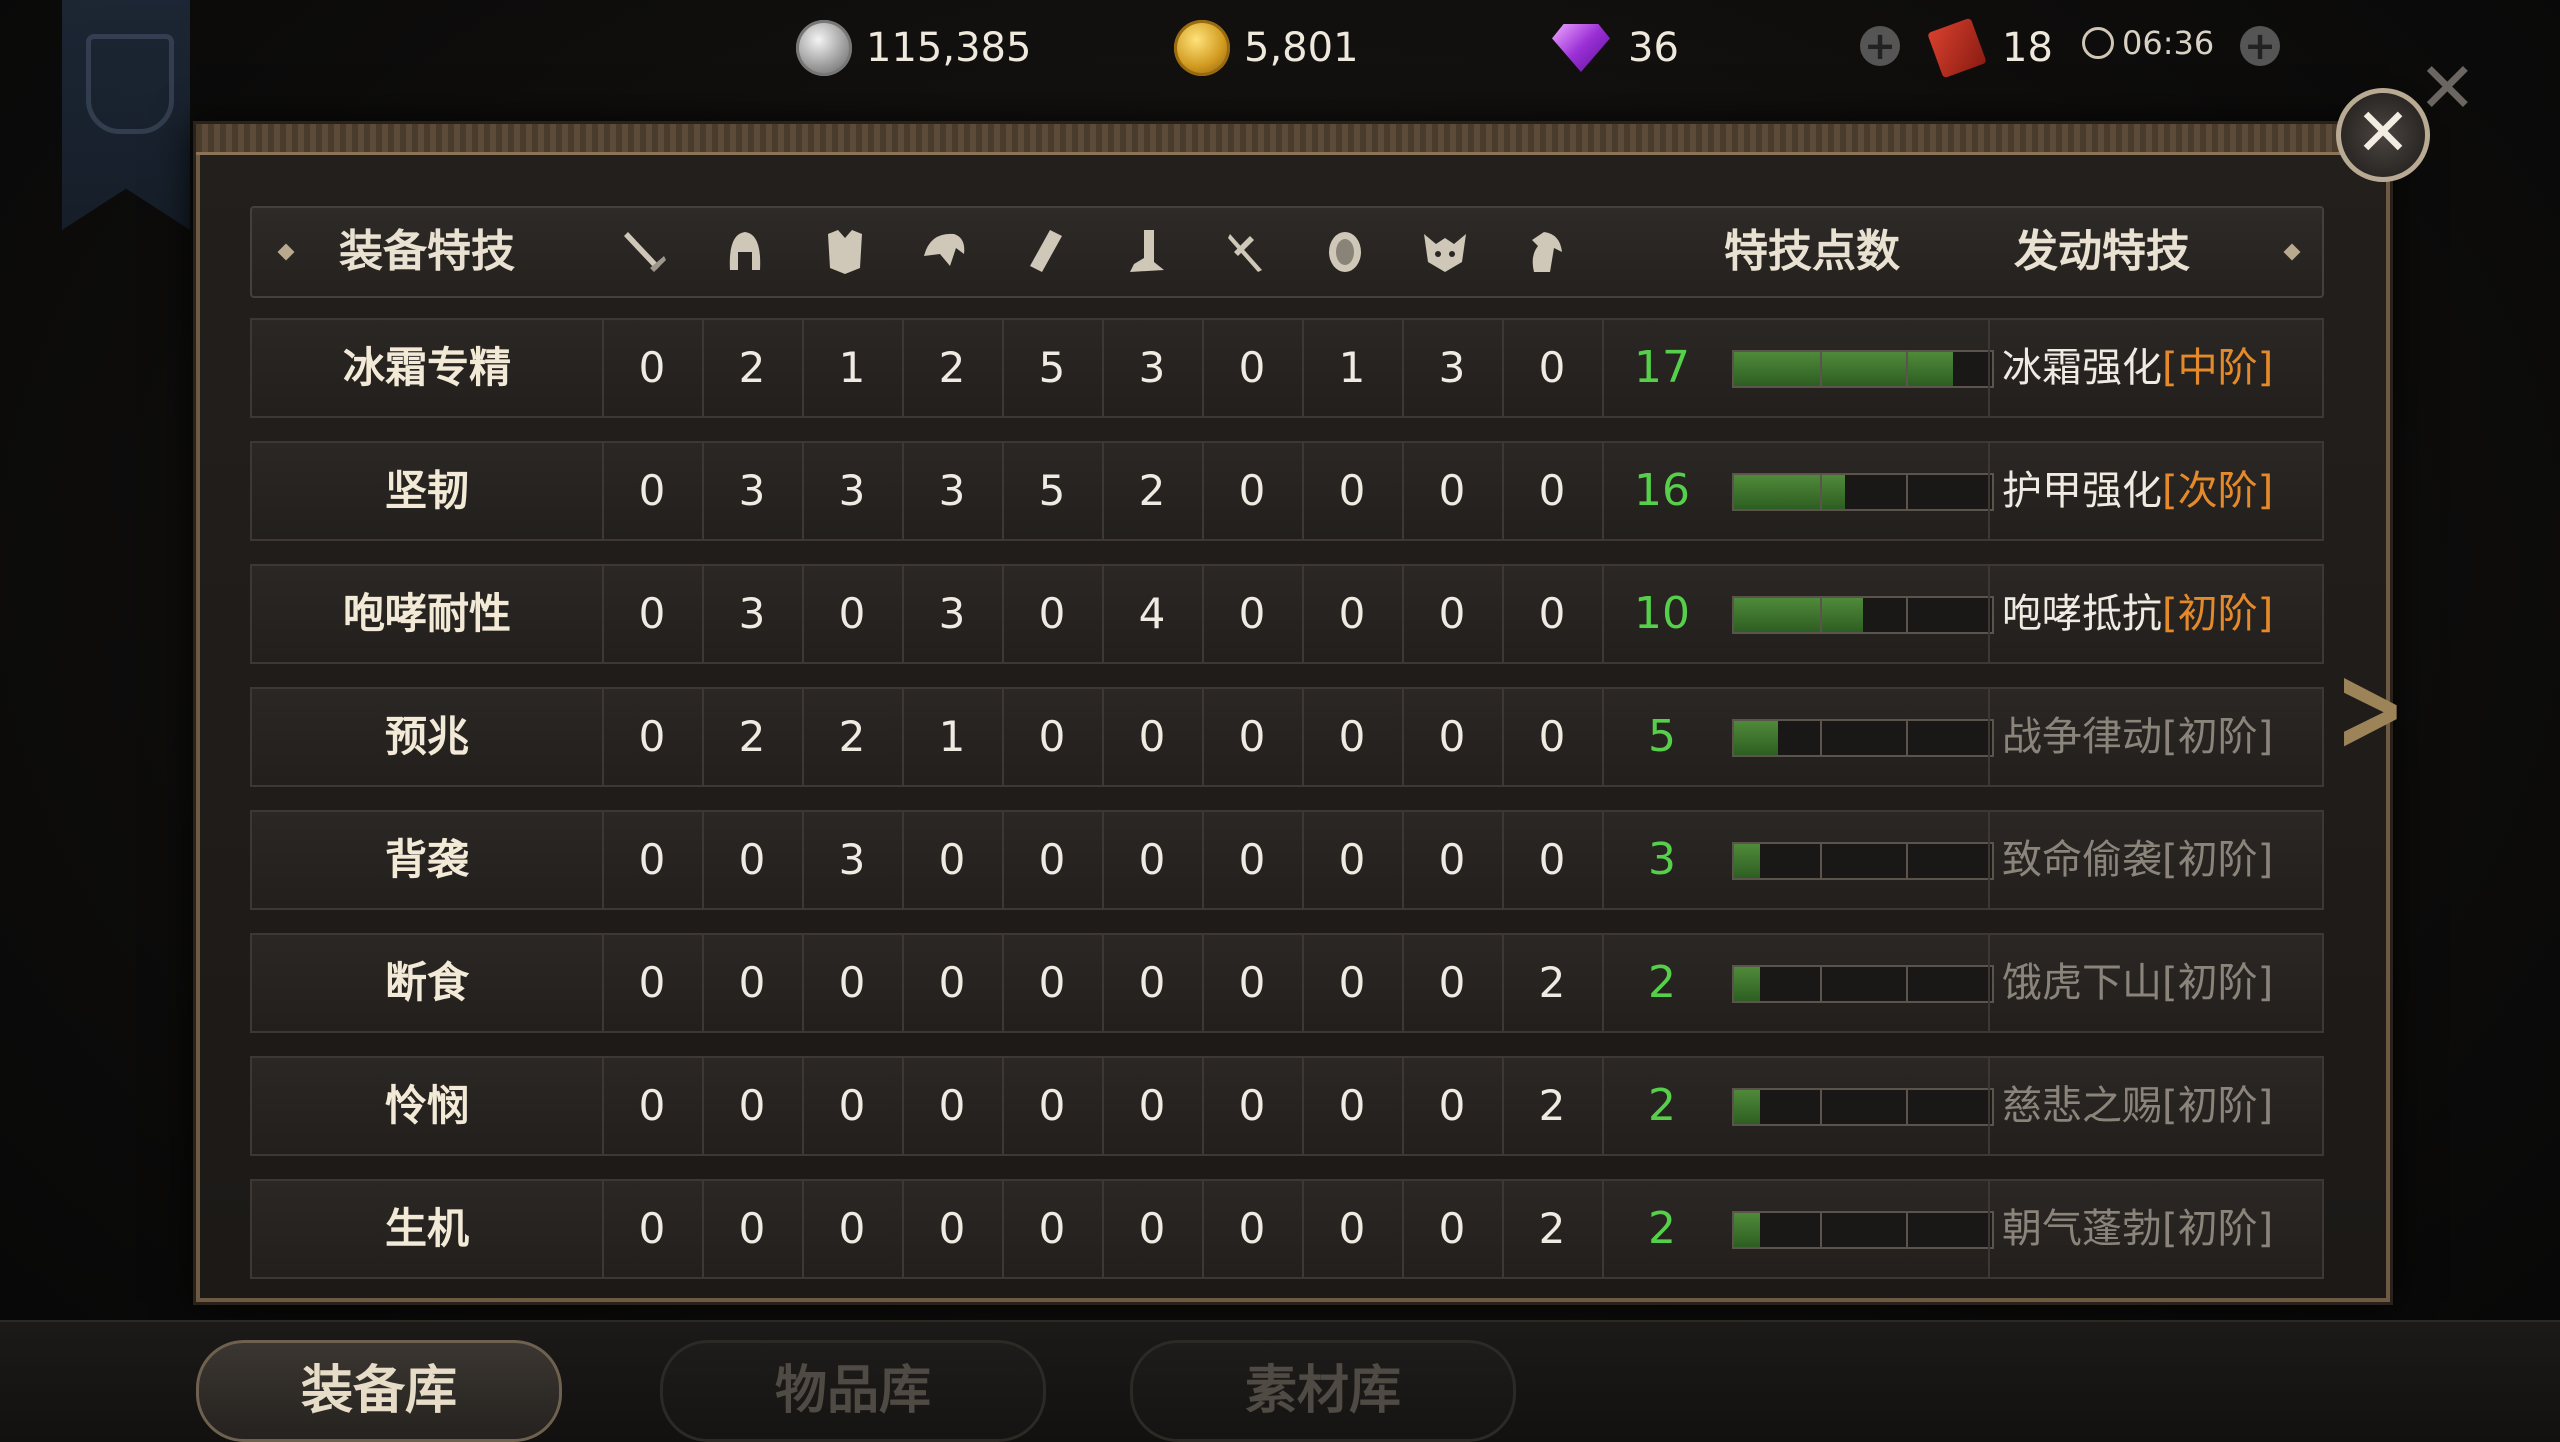 The height and width of the screenshot is (1442, 2560). I want to click on silver-coin-icon, so click(824, 48).